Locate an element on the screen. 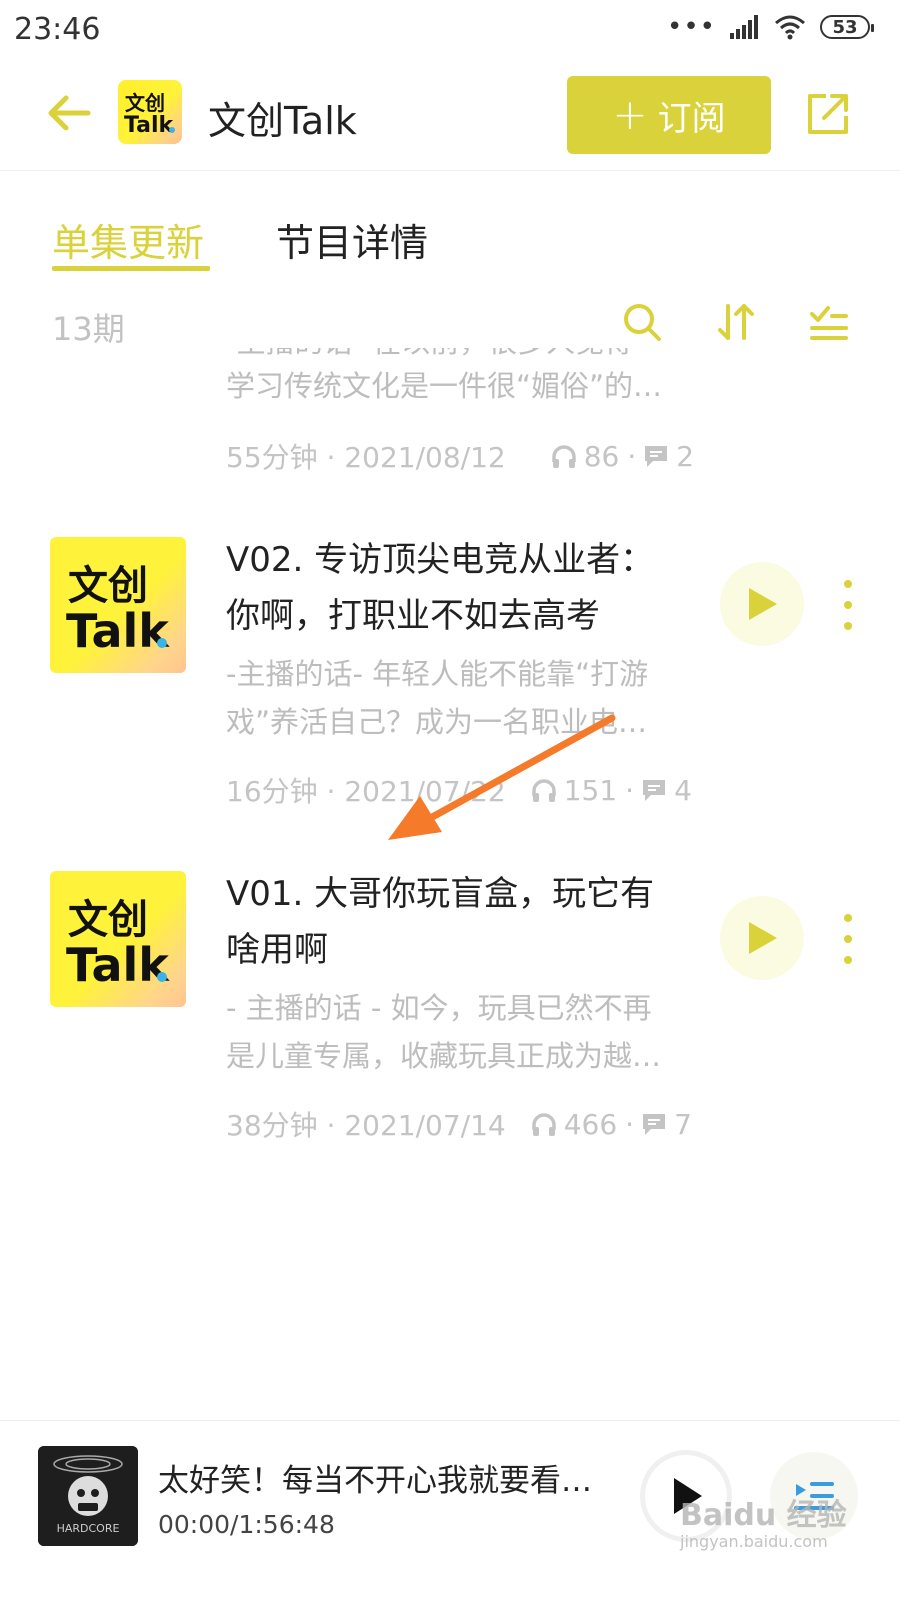  episode-meta: 38分钟 · 2021/07/14 466 · 7 is located at coordinates (461, 1124).